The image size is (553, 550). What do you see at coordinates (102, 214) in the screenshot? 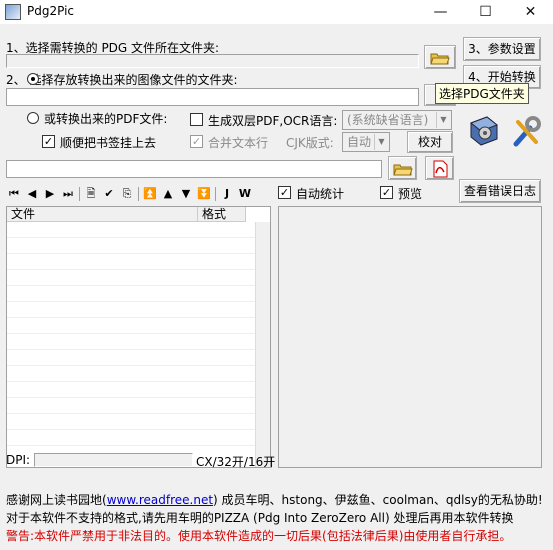
I see `column-file: 文件` at bounding box center [102, 214].